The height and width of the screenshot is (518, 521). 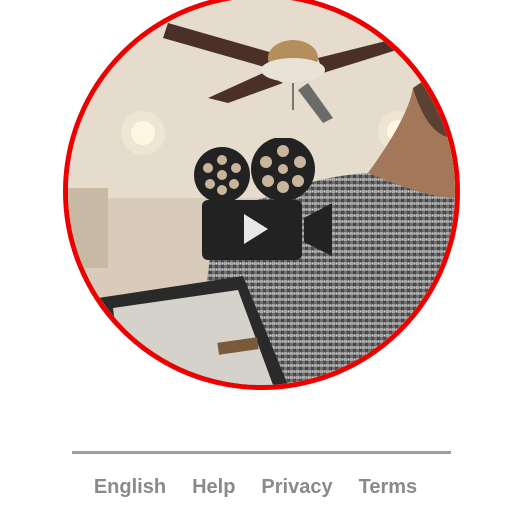 What do you see at coordinates (213, 487) in the screenshot?
I see `footer-link-help: Help` at bounding box center [213, 487].